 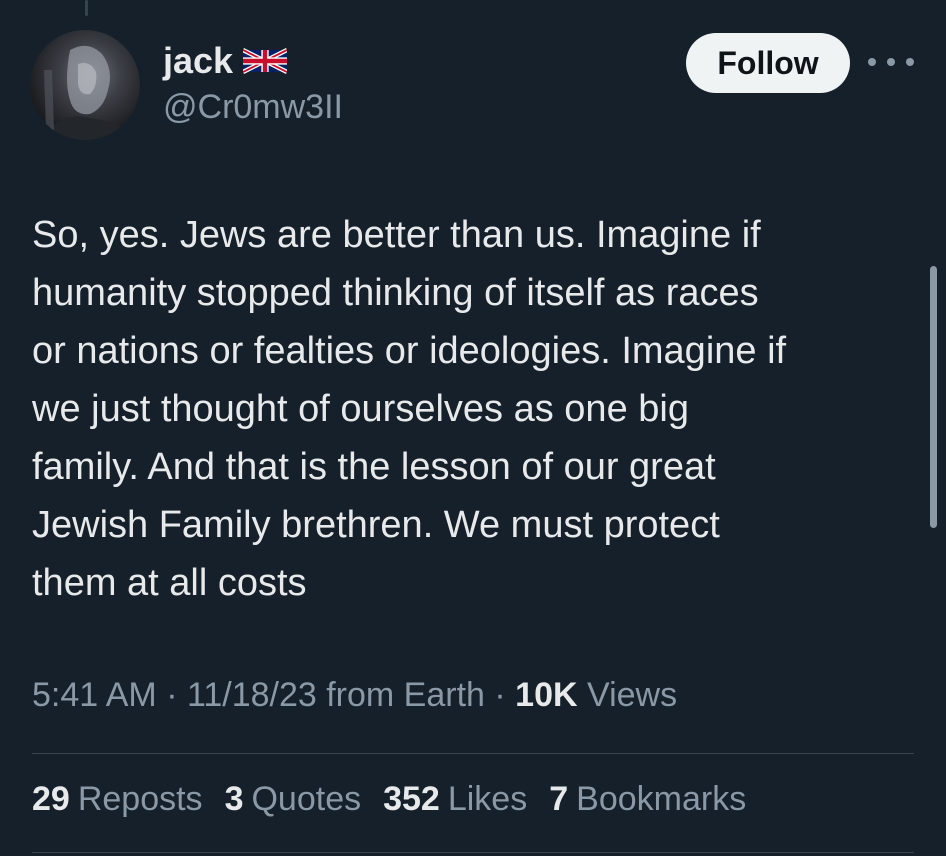 What do you see at coordinates (140, 799) in the screenshot?
I see `reposts-label: Reposts` at bounding box center [140, 799].